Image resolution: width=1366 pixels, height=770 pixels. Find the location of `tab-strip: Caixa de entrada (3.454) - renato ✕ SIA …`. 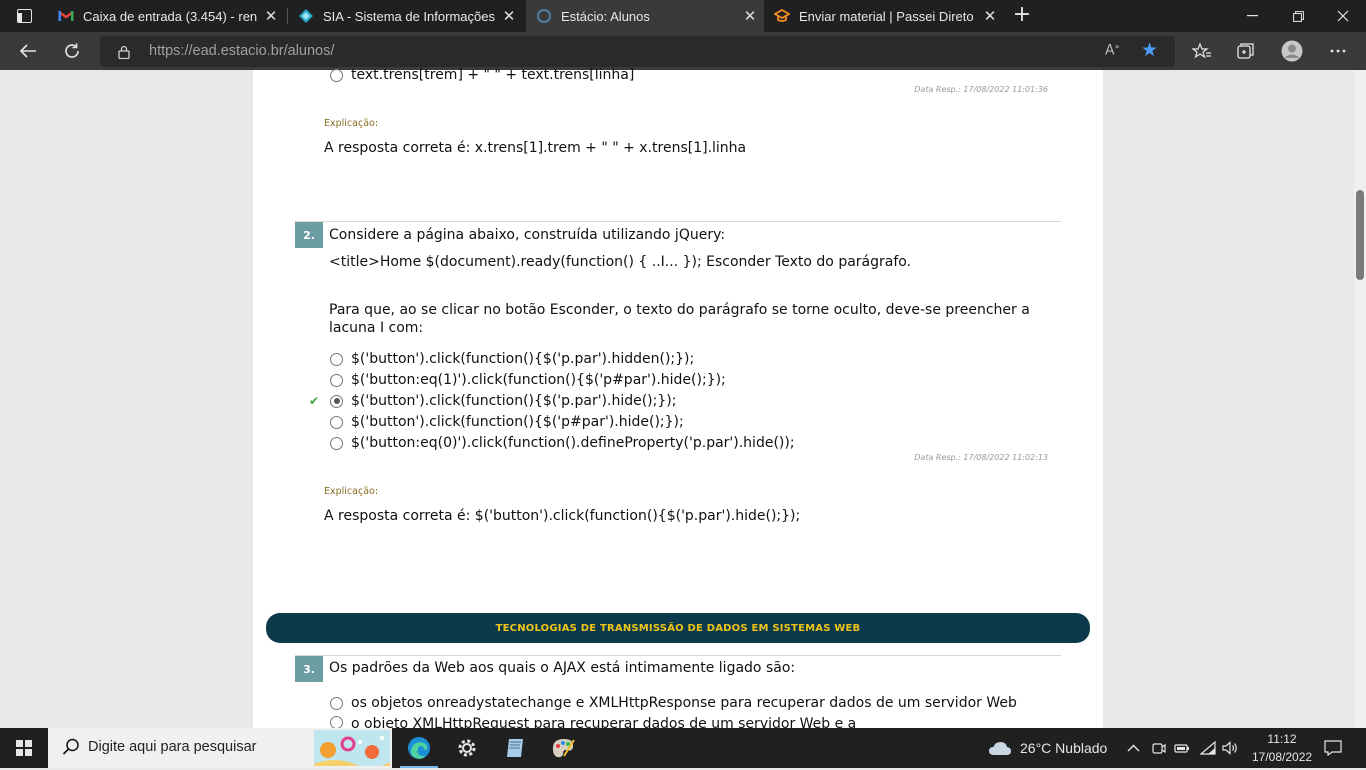

tab-strip: Caixa de entrada (3.454) - renato ✕ SIA … is located at coordinates (683, 16).